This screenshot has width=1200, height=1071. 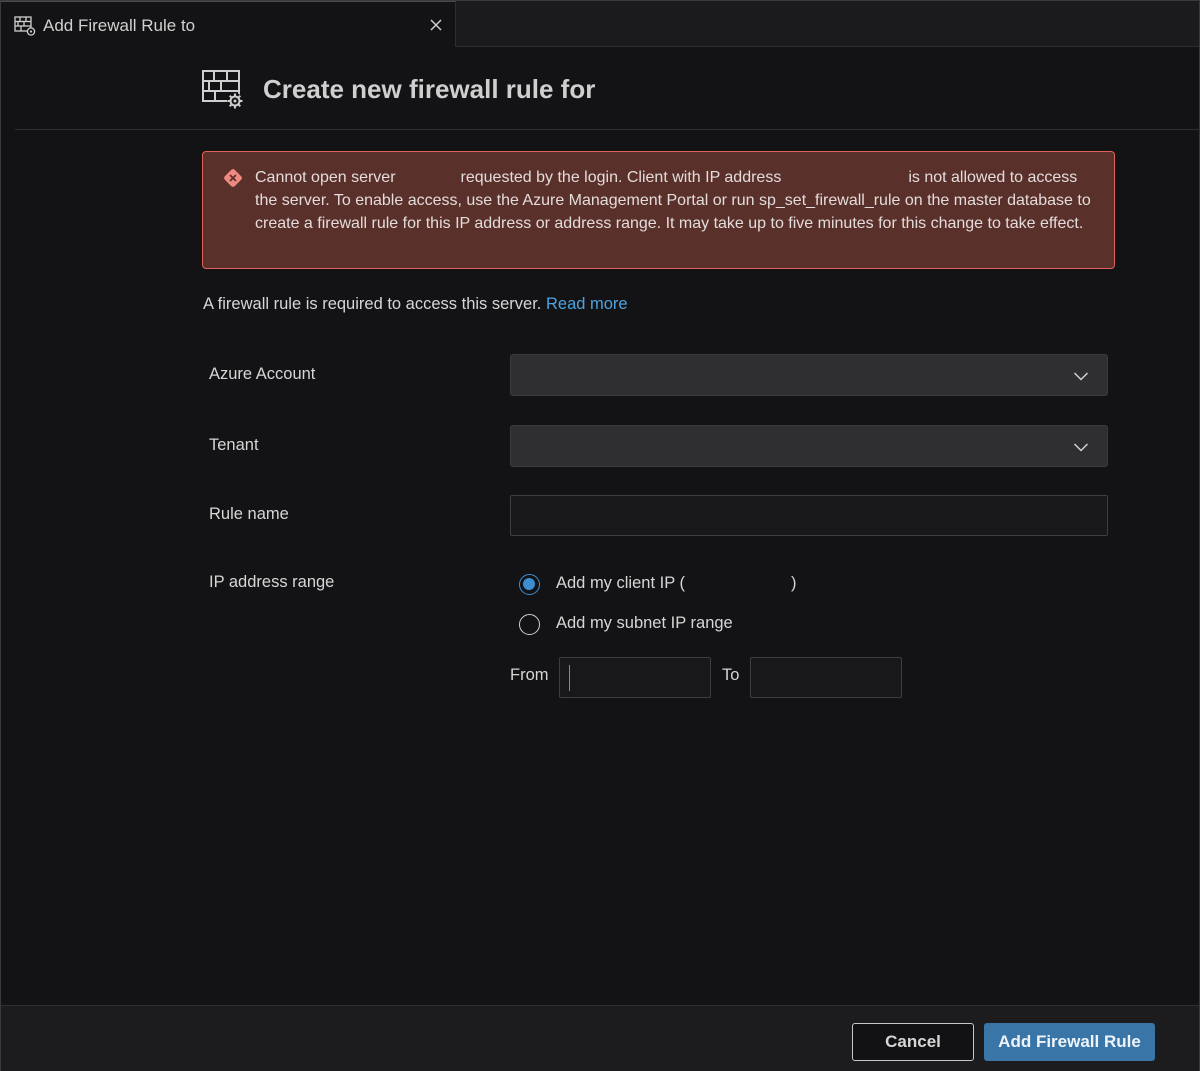 What do you see at coordinates (607, 129) in the screenshot?
I see `header-divider` at bounding box center [607, 129].